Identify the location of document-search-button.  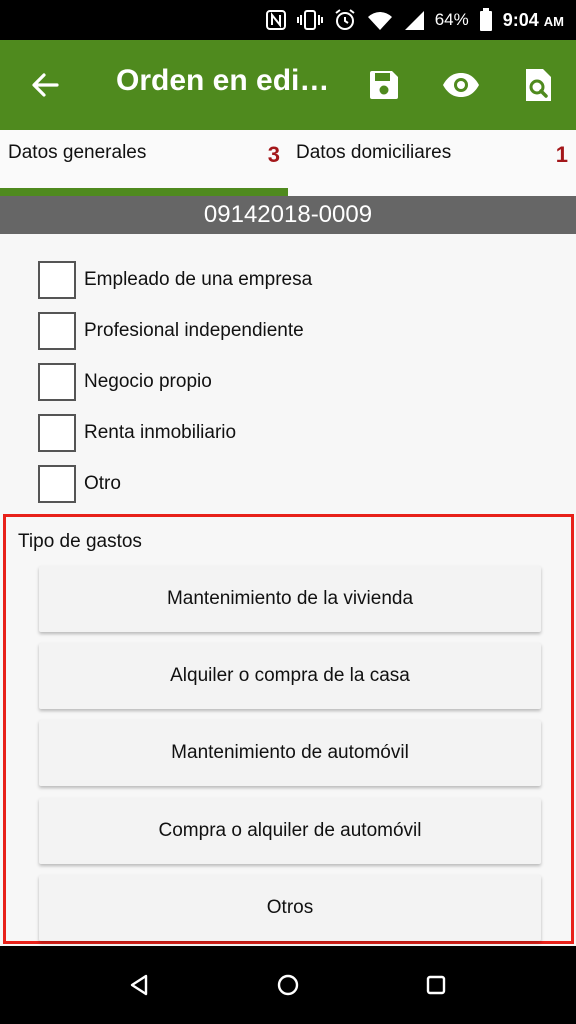
(538, 85).